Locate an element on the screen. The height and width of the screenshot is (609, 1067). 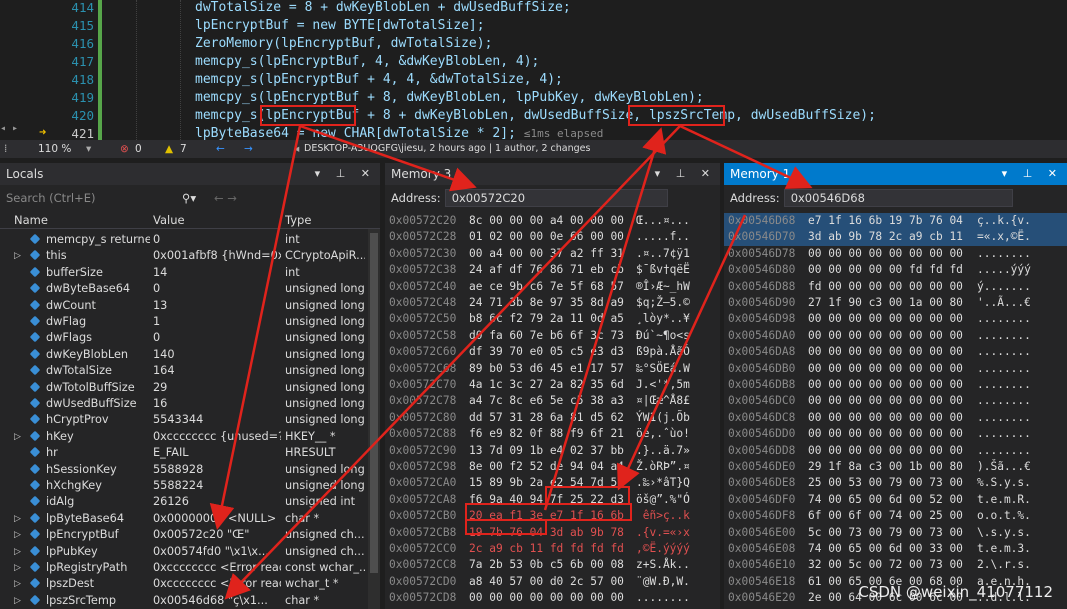
locals-row: hXchgKey 5588224 unsigned long is located at coordinates (183, 486).